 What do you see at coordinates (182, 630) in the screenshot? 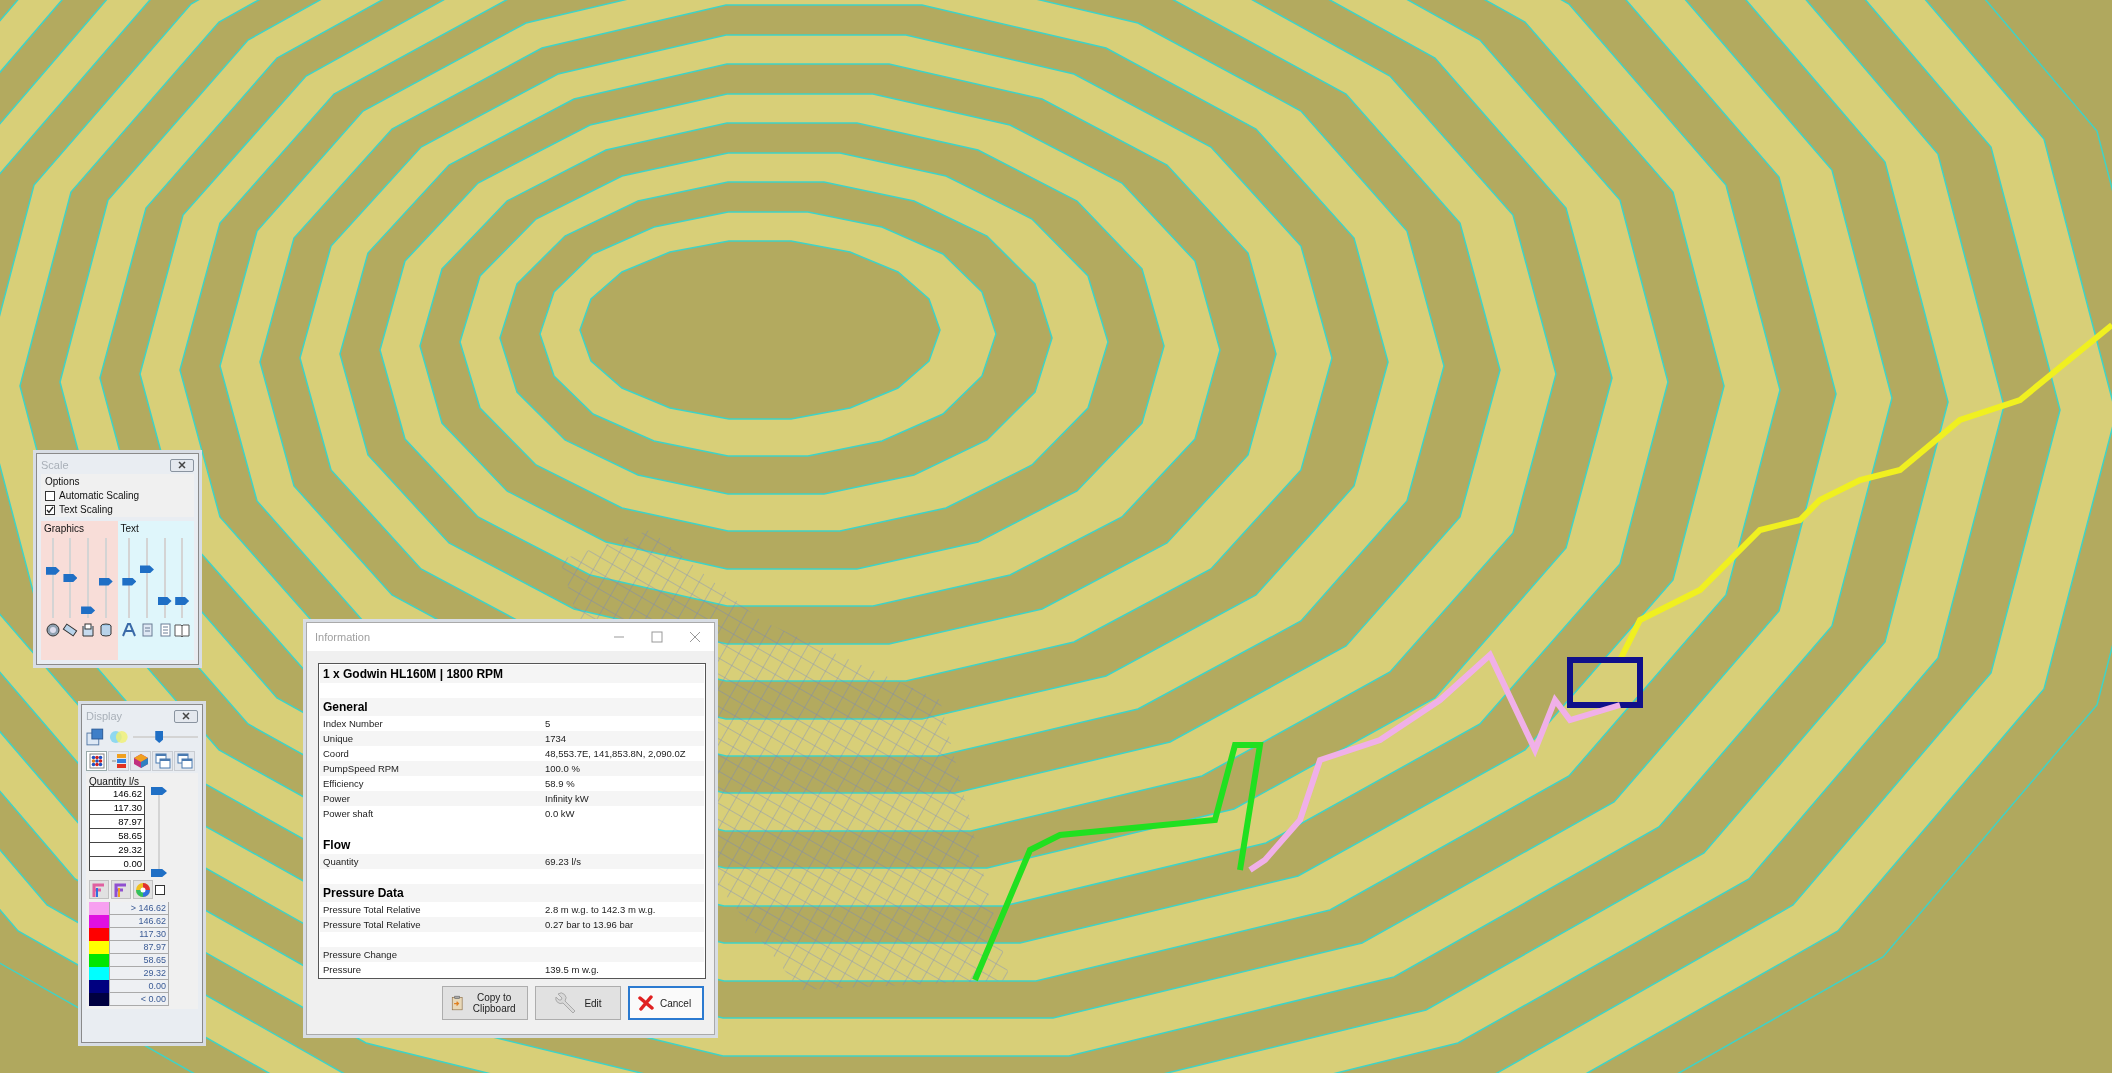
I see `book-icon` at bounding box center [182, 630].